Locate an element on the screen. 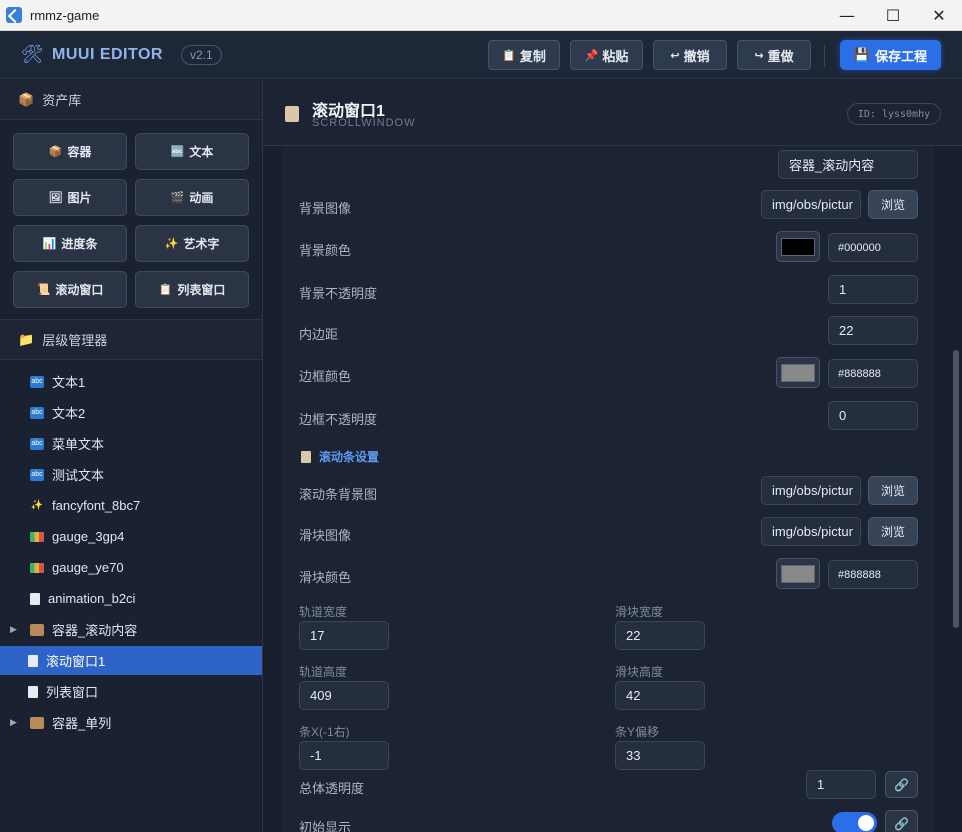 The image size is (962, 832). scrollbar-bg-input: img/obs/pictur is located at coordinates (811, 490).